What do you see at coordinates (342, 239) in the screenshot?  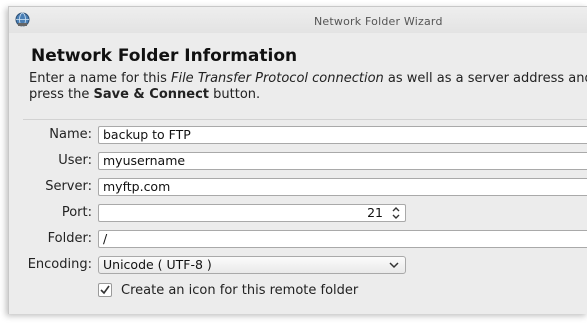 I see `folder-field: /` at bounding box center [342, 239].